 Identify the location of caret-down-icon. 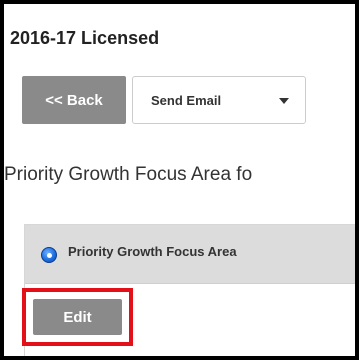
(284, 101).